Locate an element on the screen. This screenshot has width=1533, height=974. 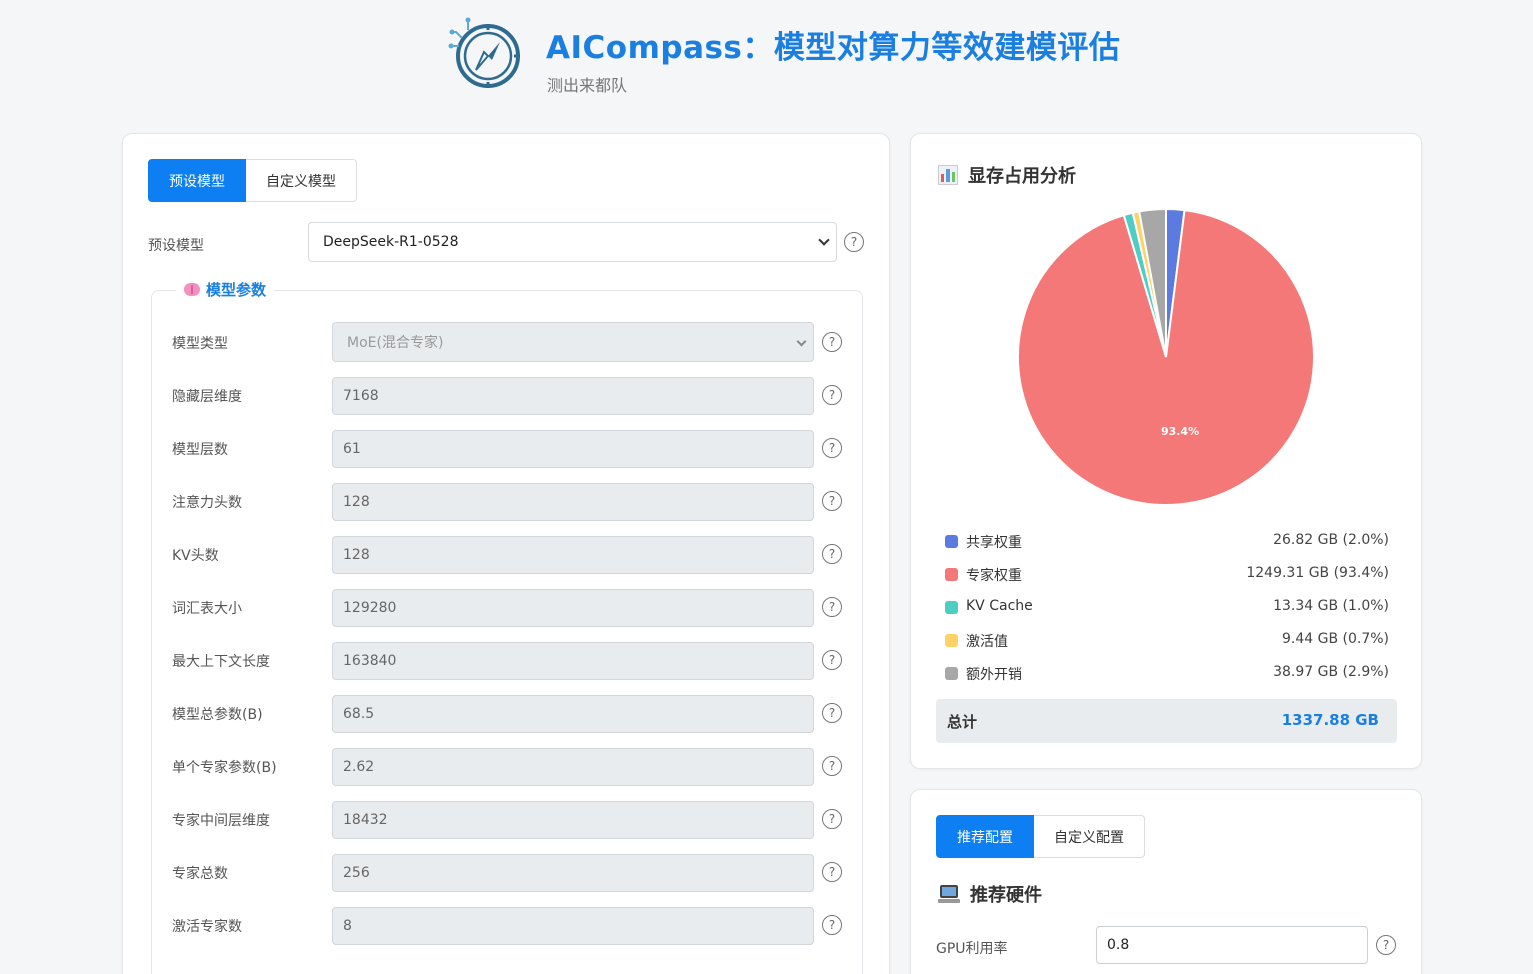
tab-preset-model: 预设模型 is located at coordinates (197, 180).